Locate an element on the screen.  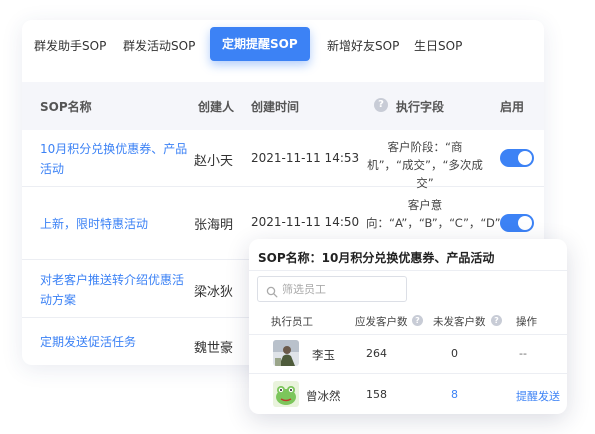
creator-name: 张海明 is located at coordinates (214, 225).